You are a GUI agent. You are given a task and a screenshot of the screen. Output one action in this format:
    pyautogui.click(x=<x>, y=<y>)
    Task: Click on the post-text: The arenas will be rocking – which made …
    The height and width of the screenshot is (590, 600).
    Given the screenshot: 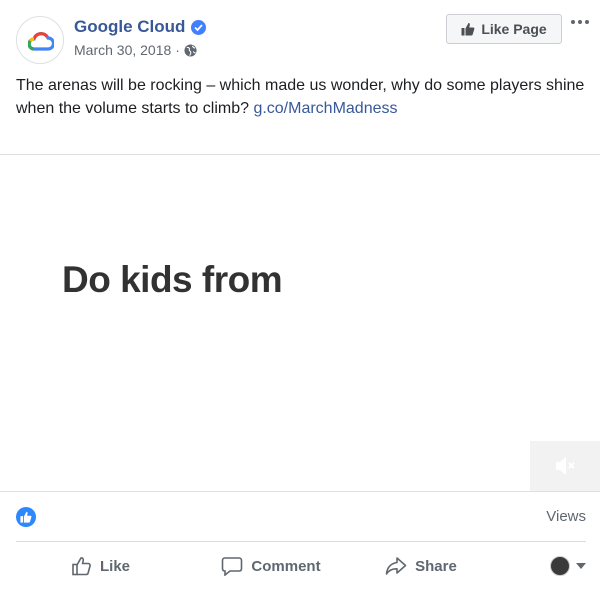 What is the action you would take?
    pyautogui.click(x=301, y=97)
    